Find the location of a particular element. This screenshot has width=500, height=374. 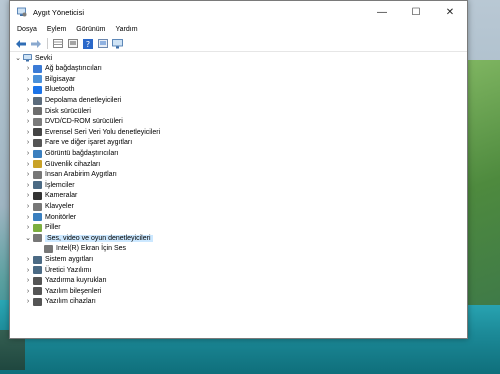

computer-icon is located at coordinates (27, 58).